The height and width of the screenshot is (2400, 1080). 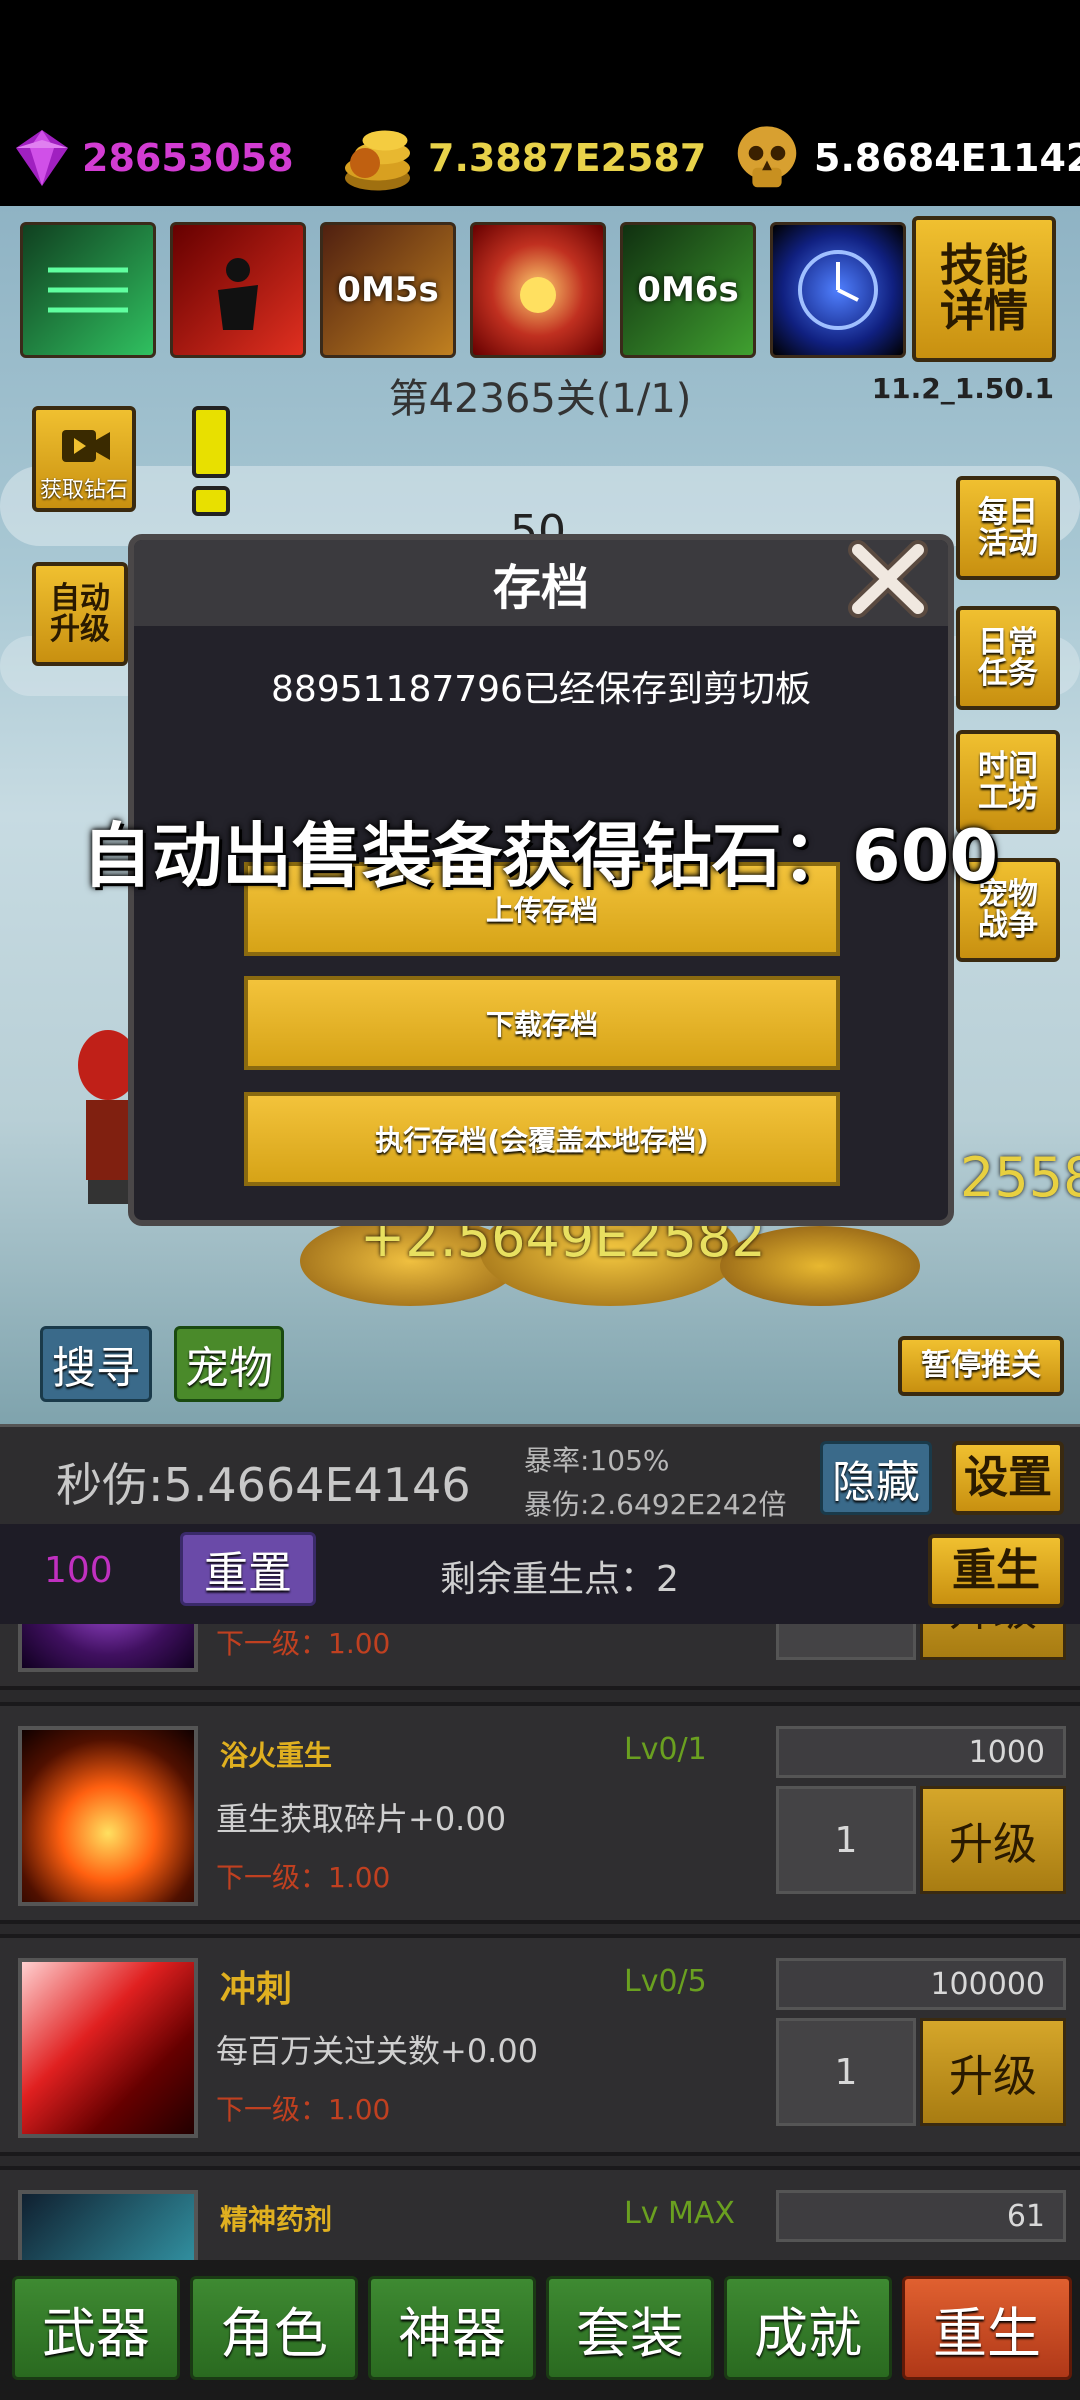 I want to click on close-dialog-button, so click(x=888, y=579).